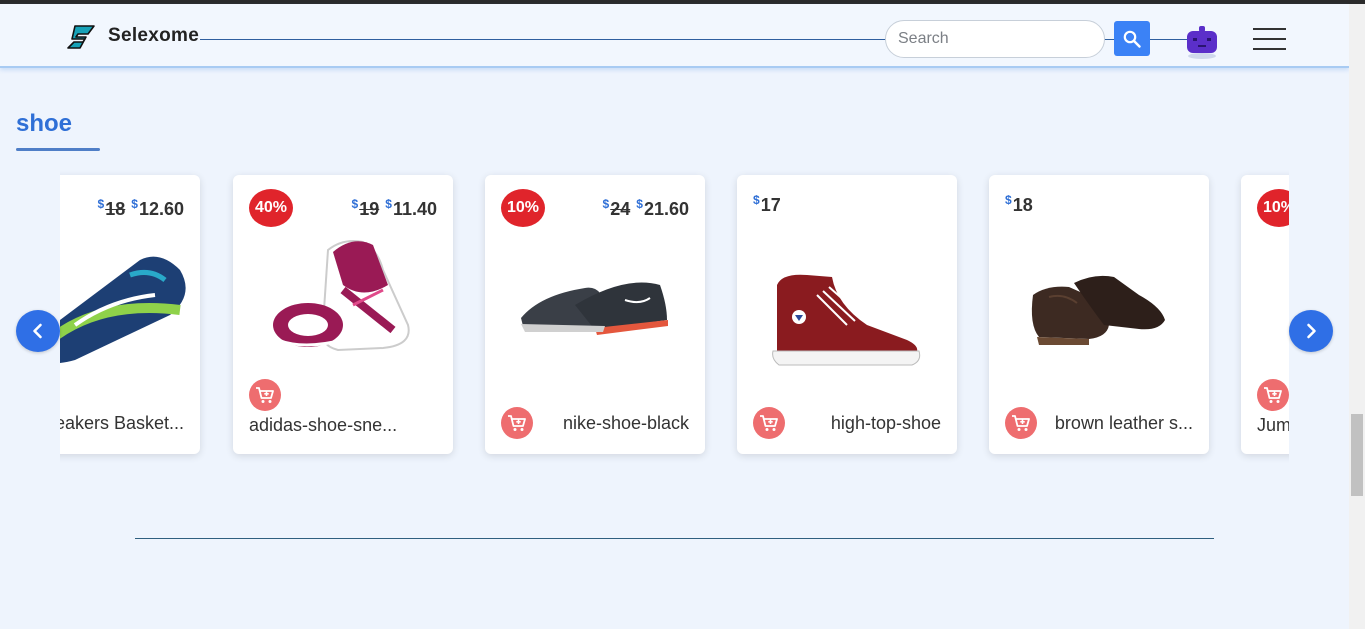 This screenshot has width=1365, height=629. I want to click on chevron-left-icon, so click(37, 331).